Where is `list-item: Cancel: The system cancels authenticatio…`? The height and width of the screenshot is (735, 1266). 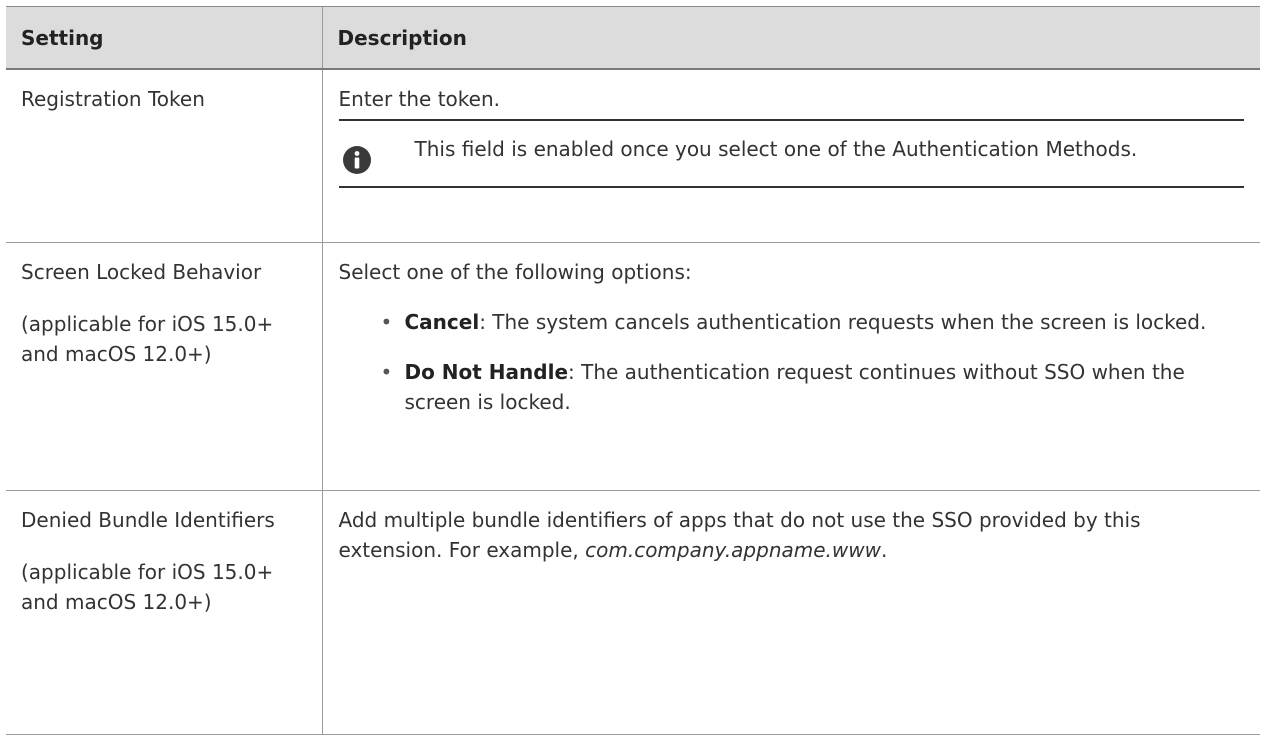
list-item: Cancel: The system cancels authenticatio… is located at coordinates (812, 322).